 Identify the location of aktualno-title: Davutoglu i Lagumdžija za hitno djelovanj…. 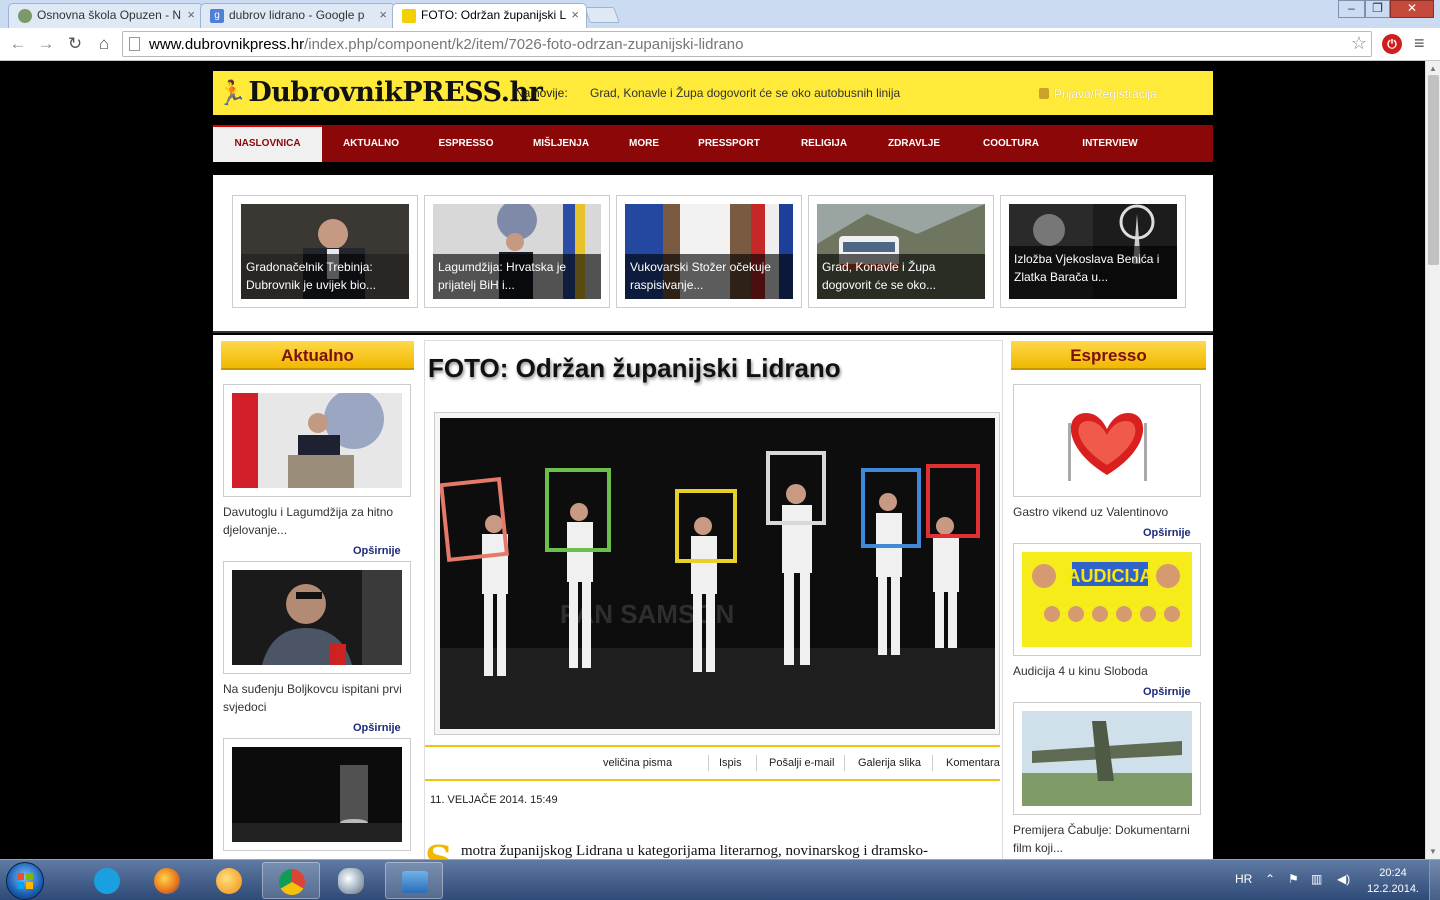
(318, 521).